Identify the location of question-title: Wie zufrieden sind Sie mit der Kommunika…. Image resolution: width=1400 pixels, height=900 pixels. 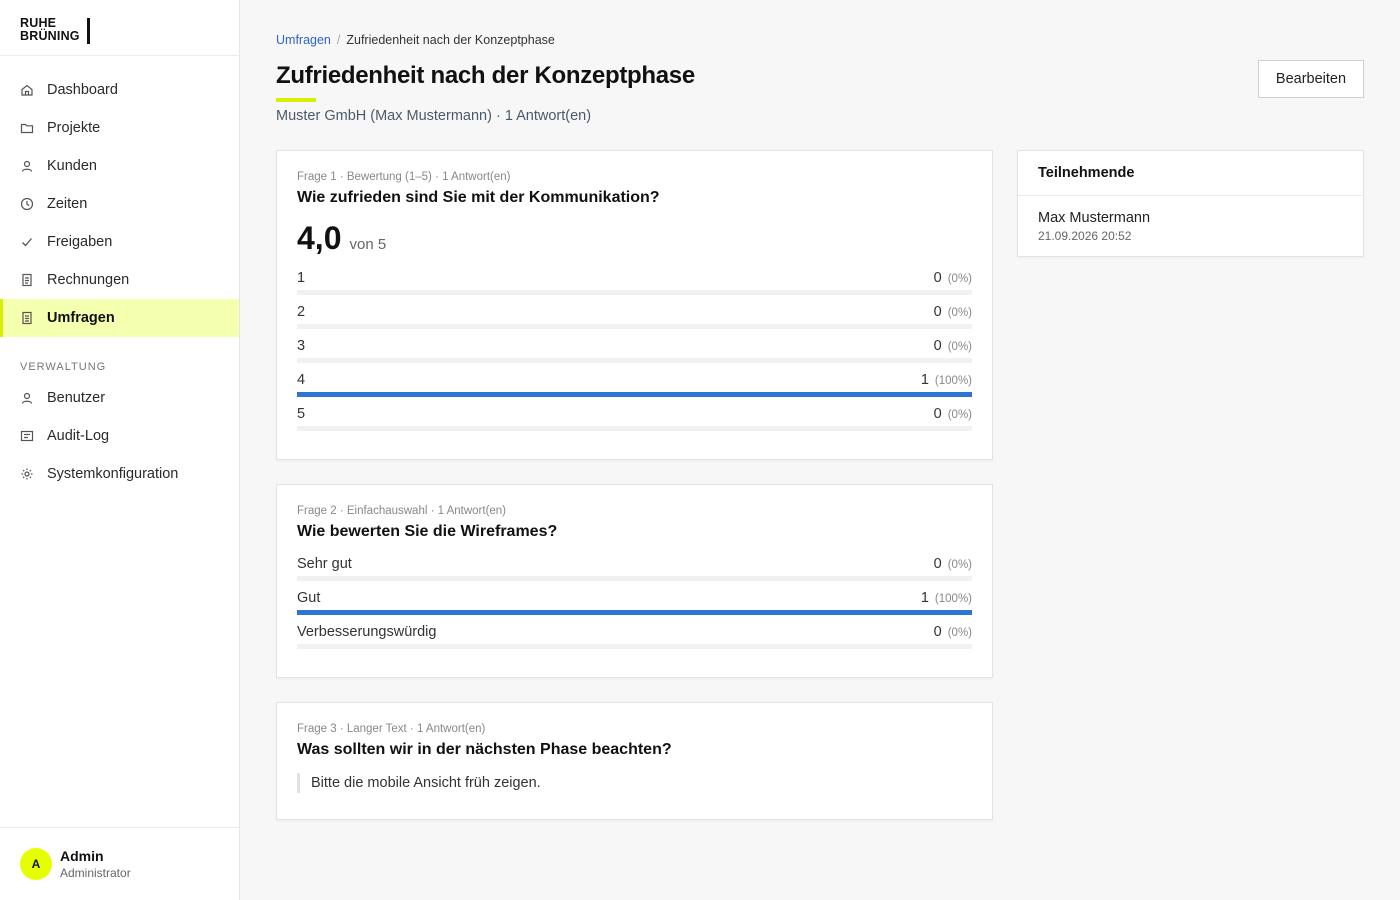
(478, 197).